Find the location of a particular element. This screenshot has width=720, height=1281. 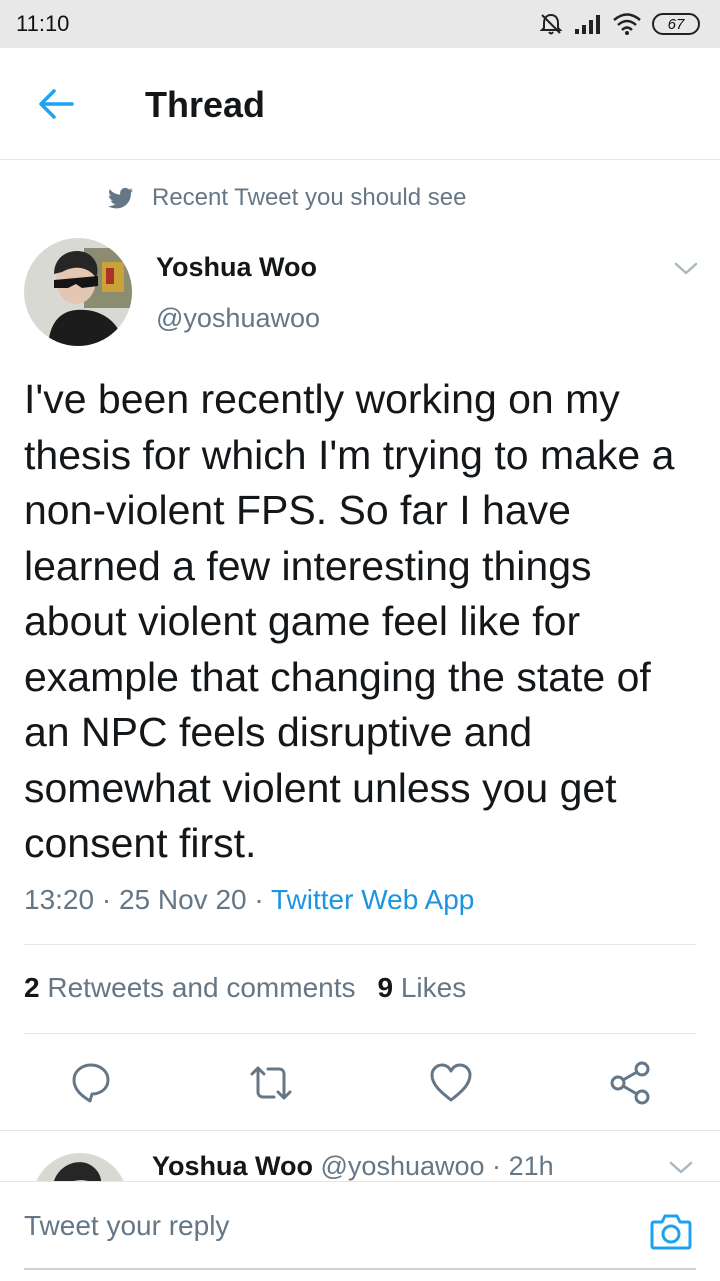

reply-author: Yoshua Woo @yoshuawoo · 21h is located at coordinates (353, 1166).